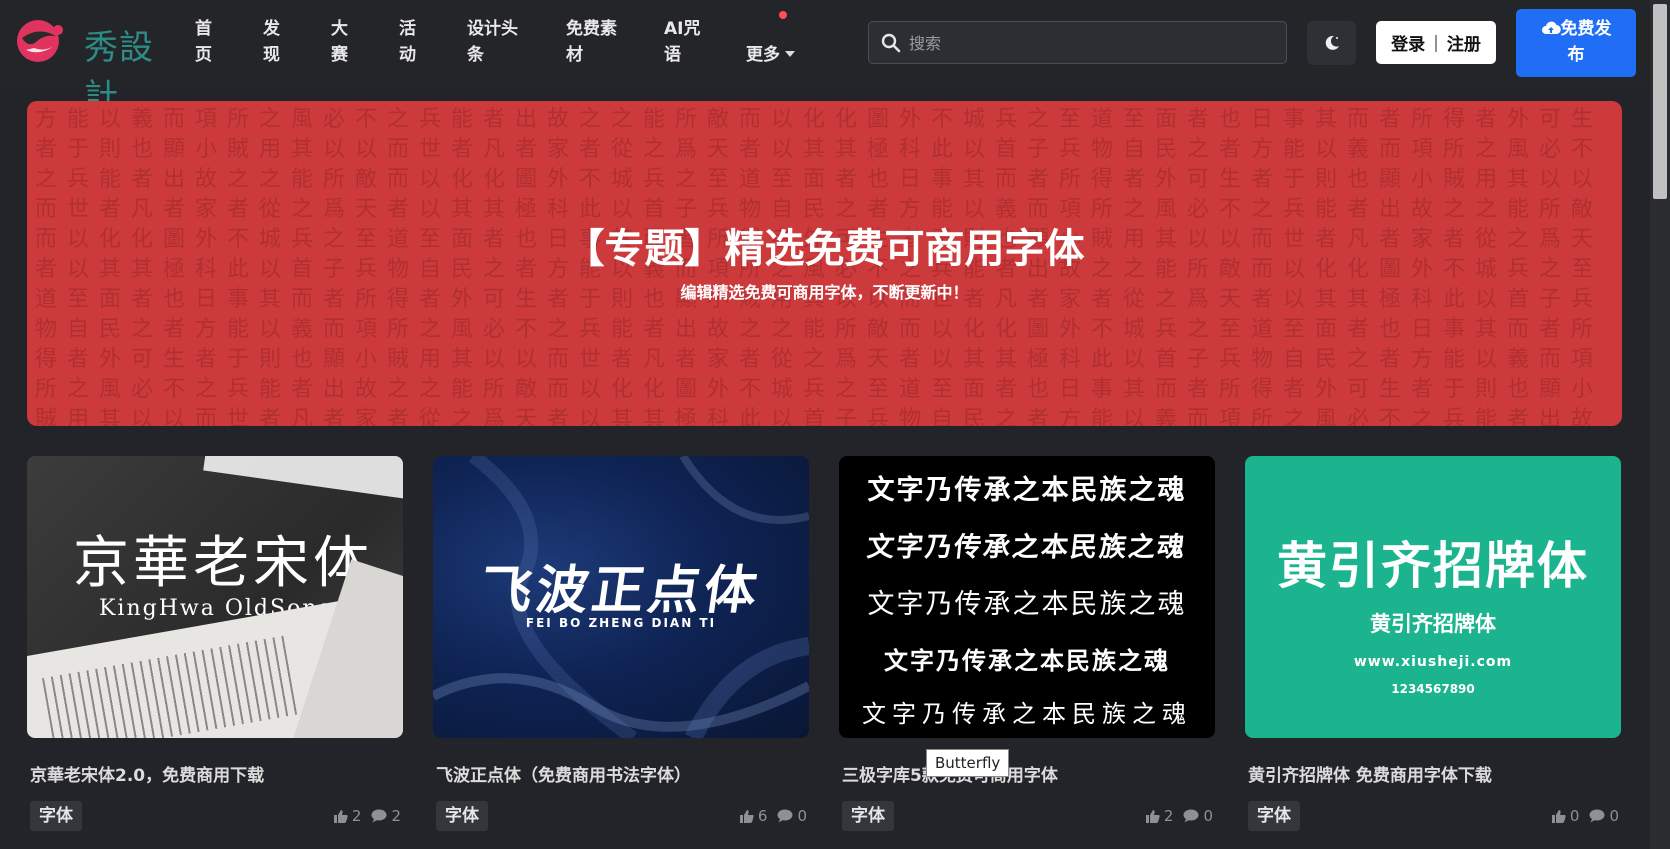 The width and height of the screenshot is (1670, 849). Describe the element at coordinates (1089, 43) in the screenshot. I see `search-input` at that location.